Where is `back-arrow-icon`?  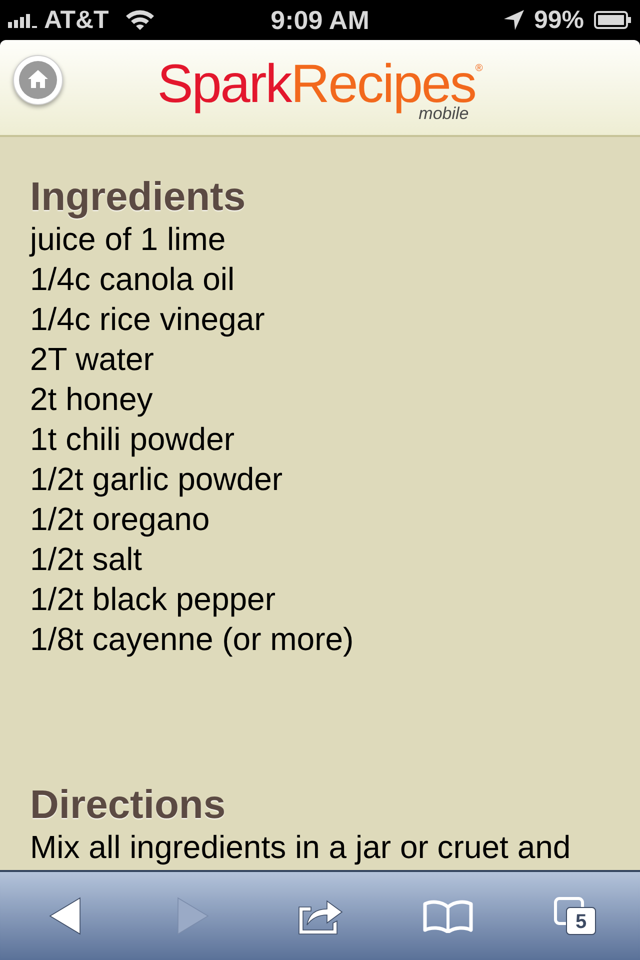 back-arrow-icon is located at coordinates (65, 916).